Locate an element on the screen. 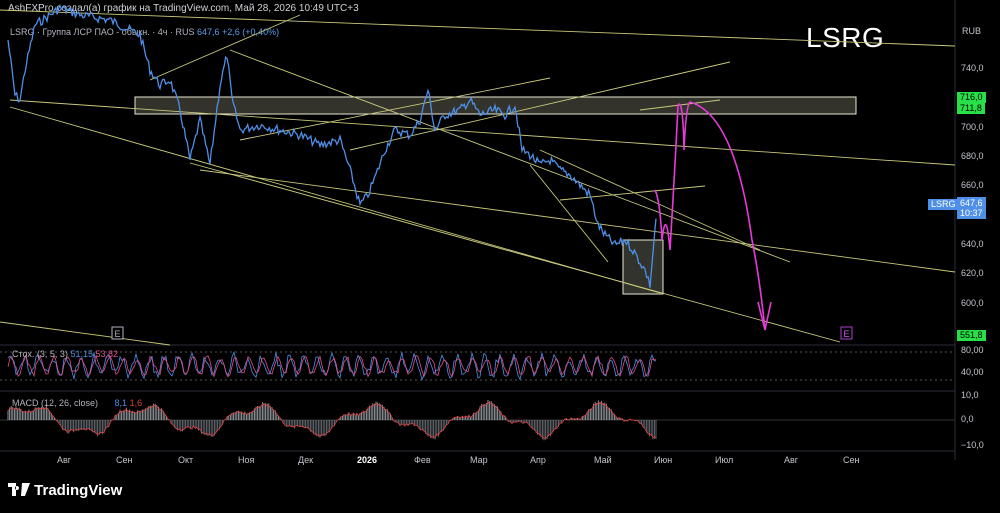 The height and width of the screenshot is (513, 1000). price-tick: 700,0 is located at coordinates (972, 127).